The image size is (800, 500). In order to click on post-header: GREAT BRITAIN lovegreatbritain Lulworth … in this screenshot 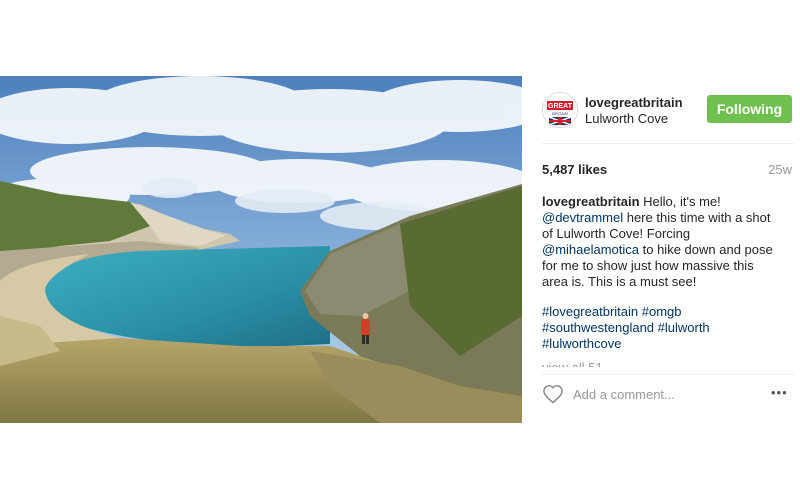, I will do `click(661, 110)`.